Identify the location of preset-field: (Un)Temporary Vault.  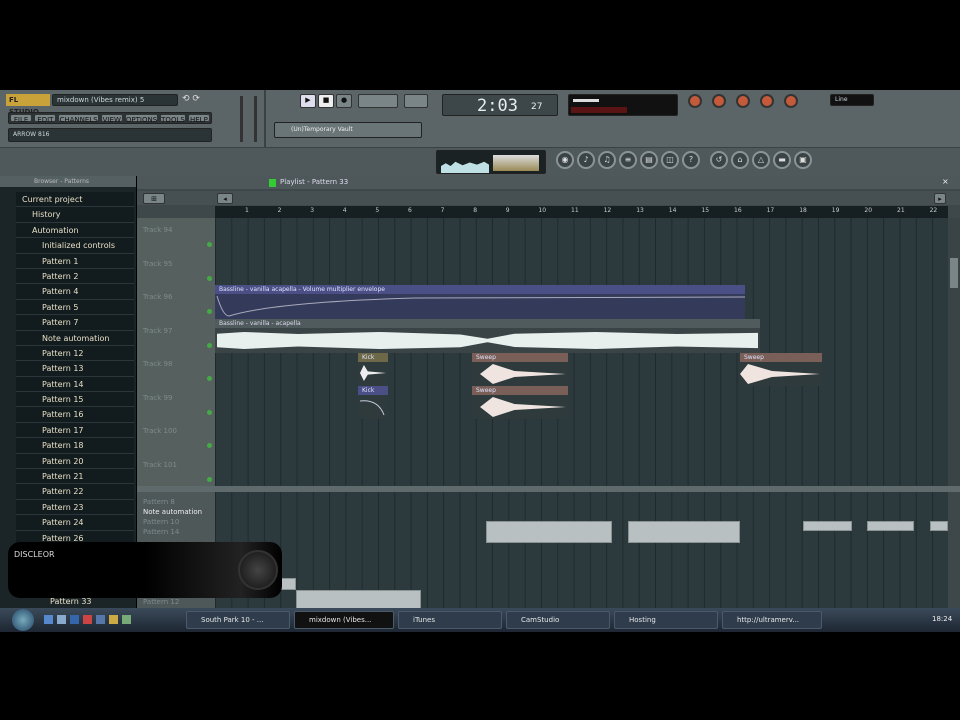
(348, 130).